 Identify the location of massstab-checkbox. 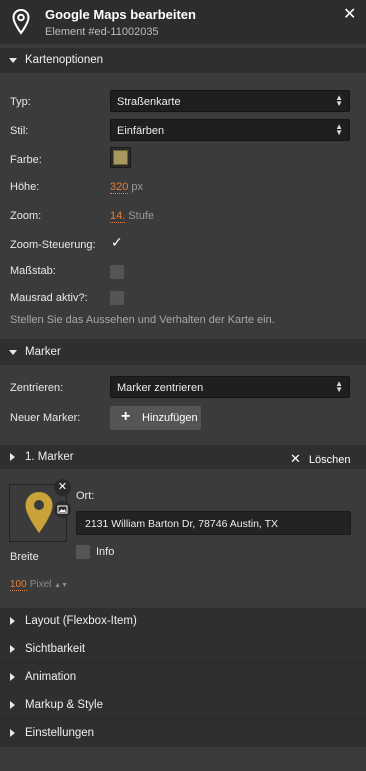
(117, 272).